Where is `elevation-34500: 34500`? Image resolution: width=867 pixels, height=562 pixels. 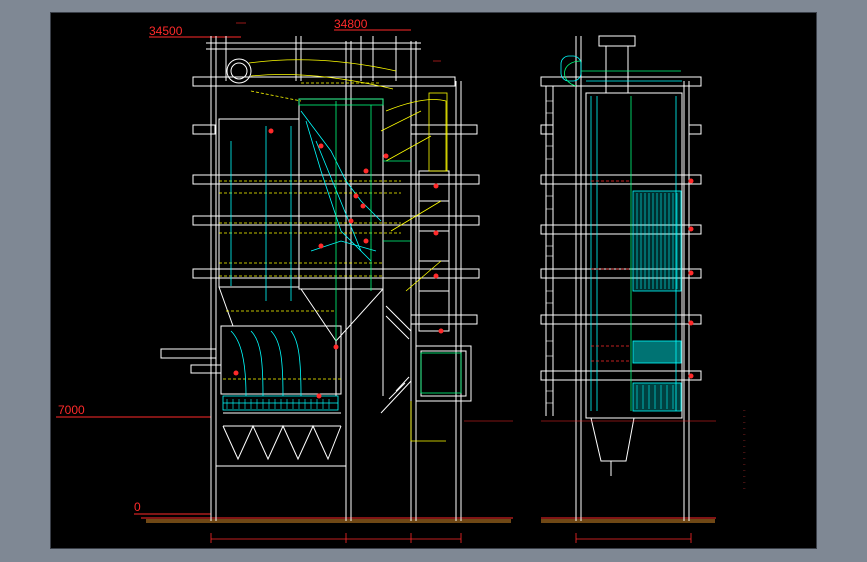 elevation-34500: 34500 is located at coordinates (166, 31).